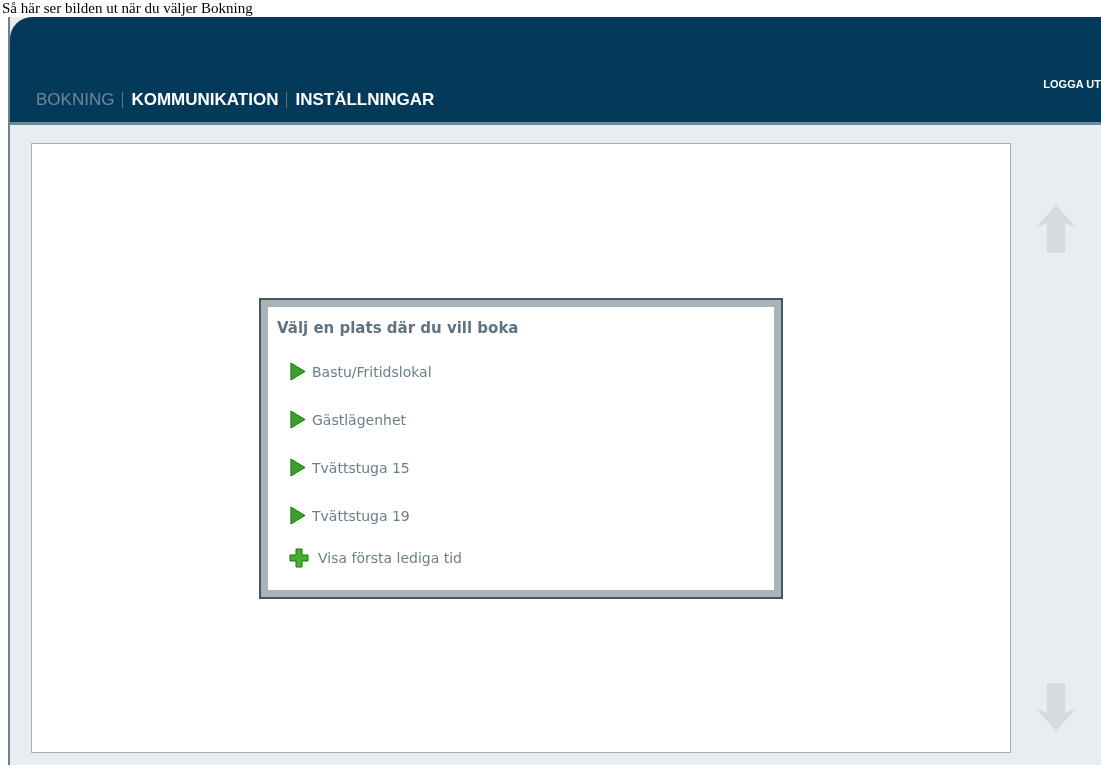 This screenshot has width=1101, height=765. I want to click on logout-link: LOGGA UT, so click(1072, 83).